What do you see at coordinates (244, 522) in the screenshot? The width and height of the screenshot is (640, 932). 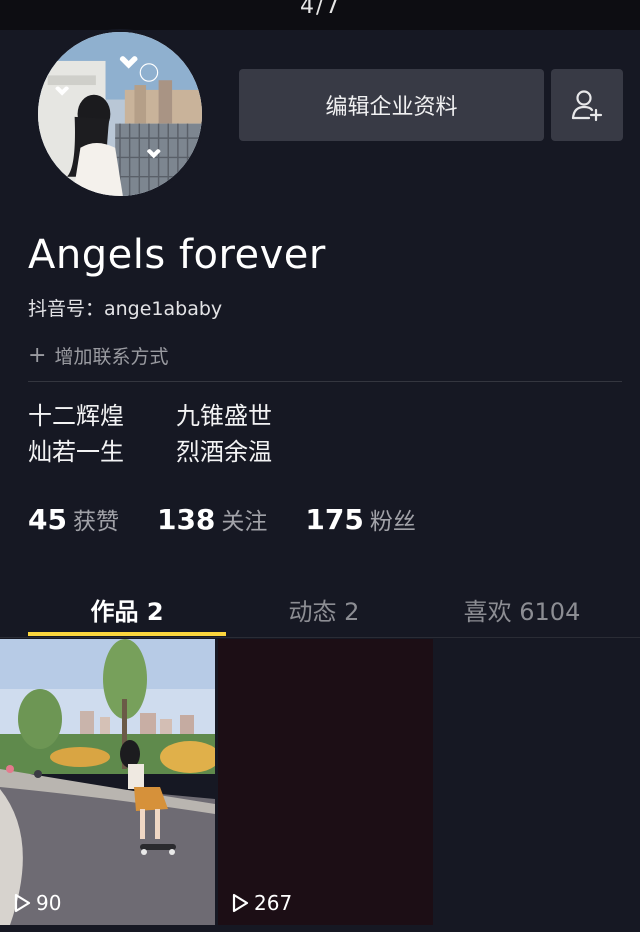 I see `stat-label: 关注` at bounding box center [244, 522].